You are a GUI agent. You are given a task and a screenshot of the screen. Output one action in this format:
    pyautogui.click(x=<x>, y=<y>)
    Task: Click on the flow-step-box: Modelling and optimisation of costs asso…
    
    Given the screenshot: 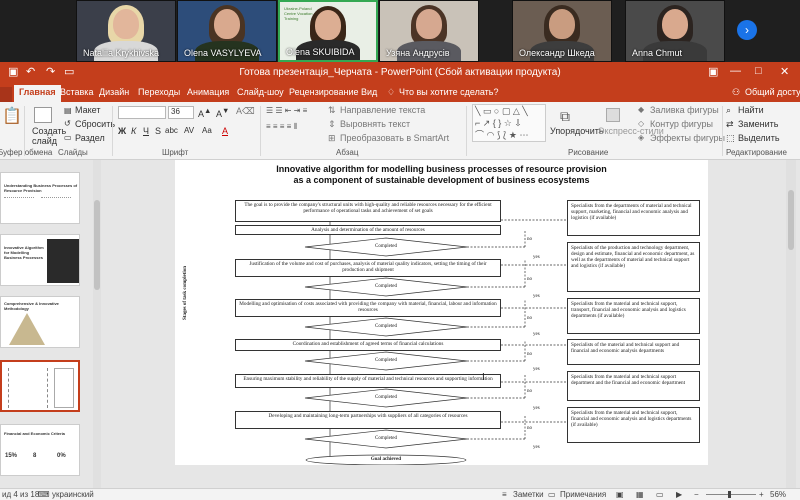 What is the action you would take?
    pyautogui.click(x=368, y=308)
    